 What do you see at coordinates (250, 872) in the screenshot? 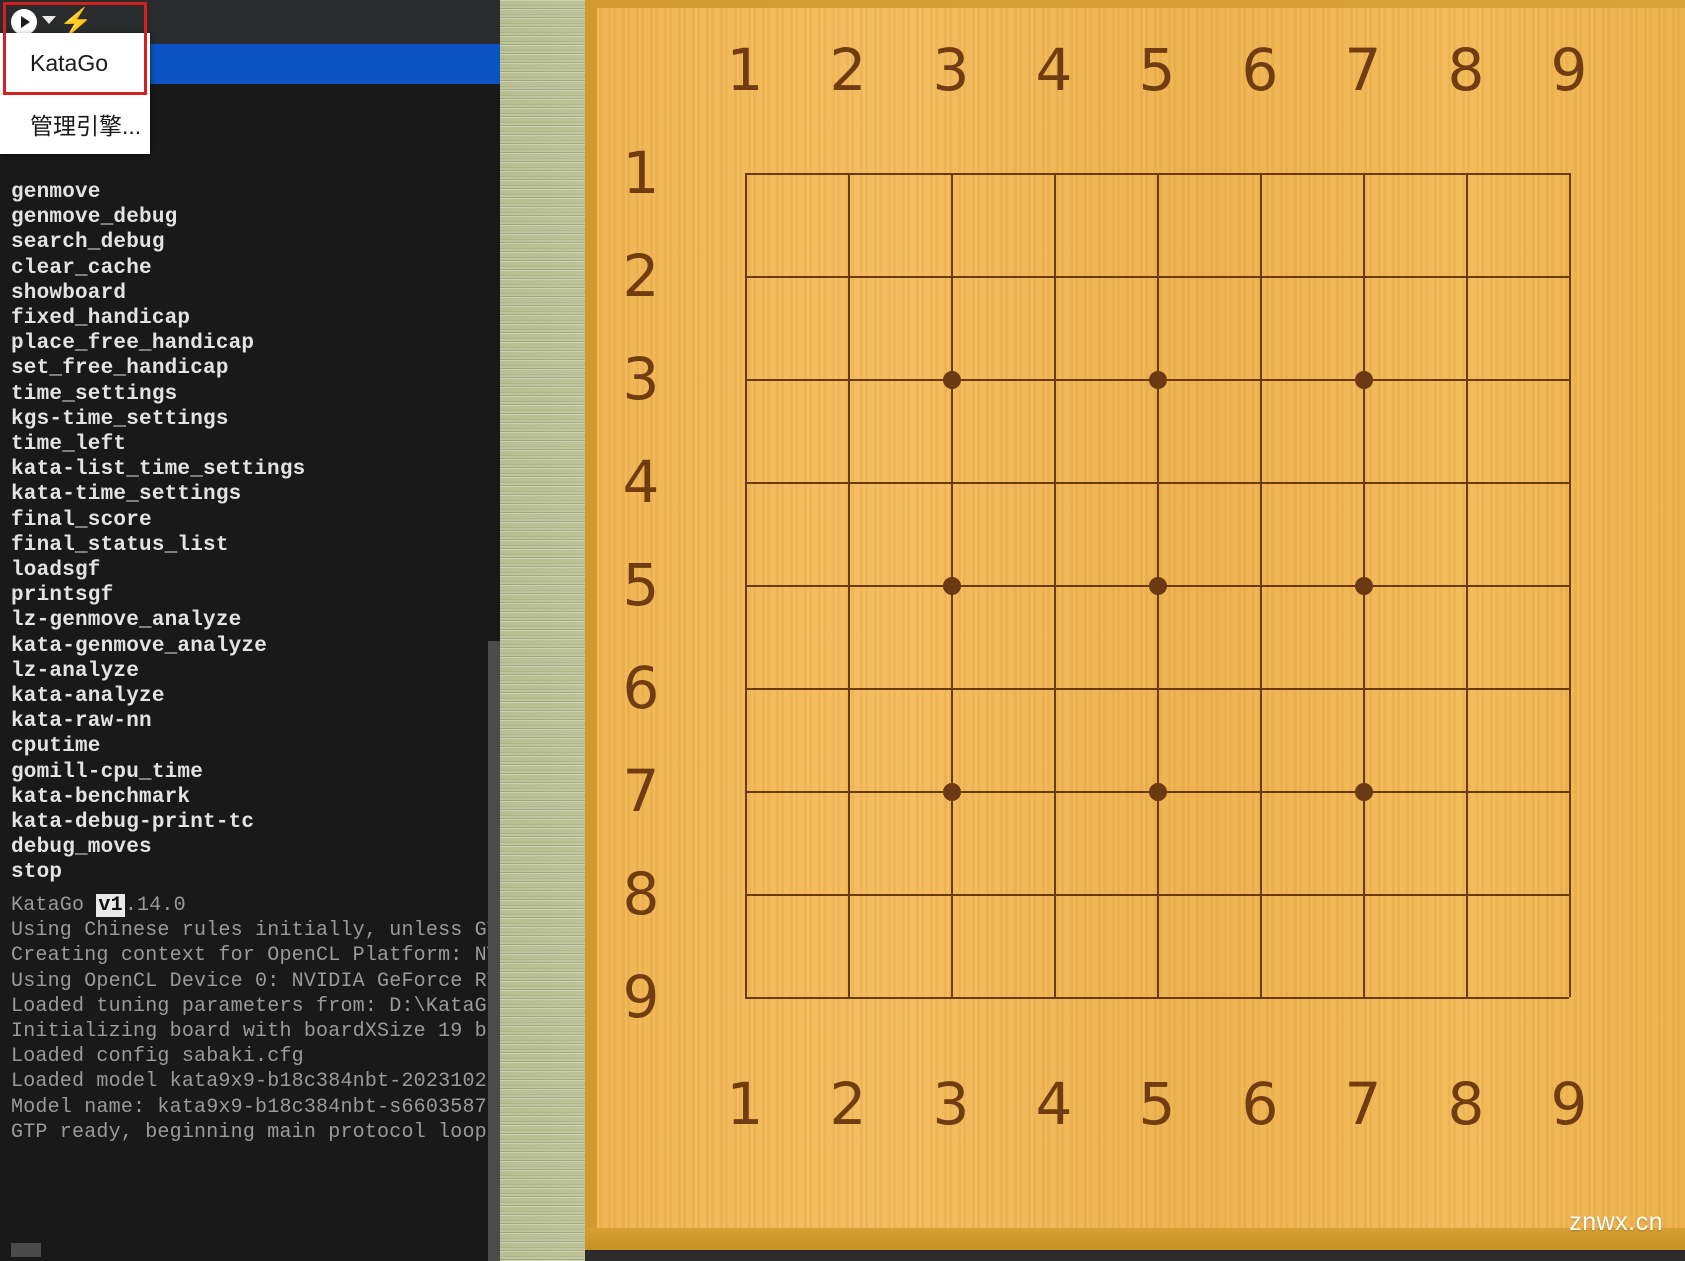
I see `gtp-command-item: stop` at bounding box center [250, 872].